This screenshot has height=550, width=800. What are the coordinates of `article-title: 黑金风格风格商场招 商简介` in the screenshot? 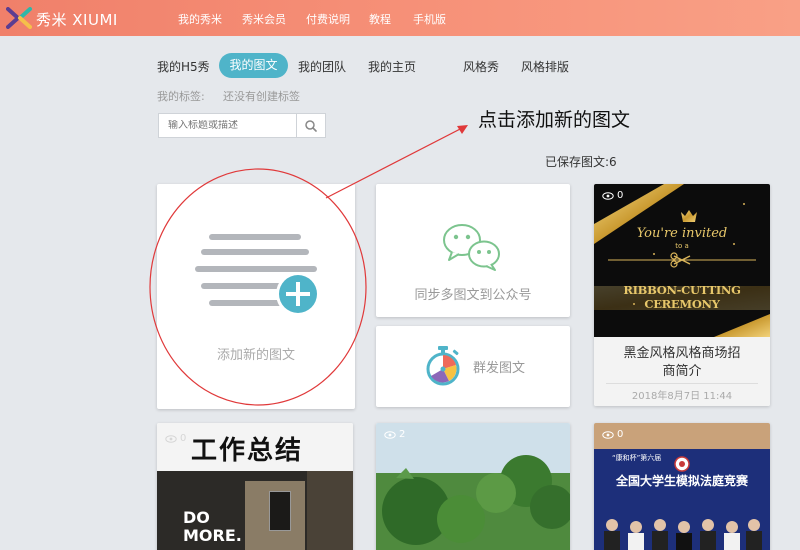 It's located at (682, 363).